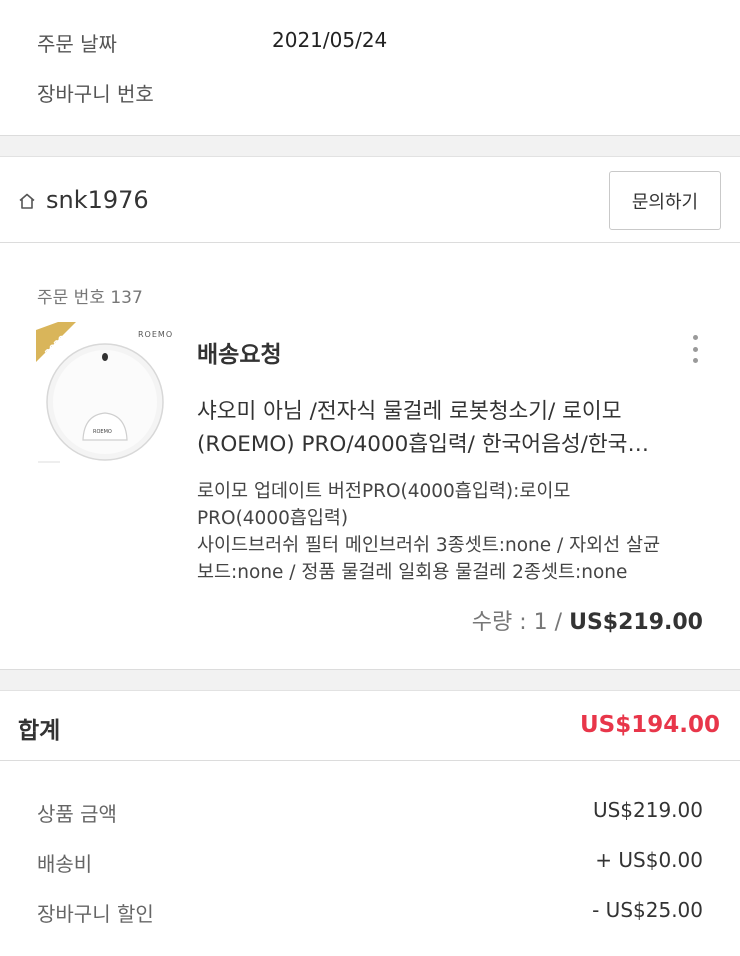  I want to click on quantity-price: 수량 : 1 / US$219.00, so click(587, 620).